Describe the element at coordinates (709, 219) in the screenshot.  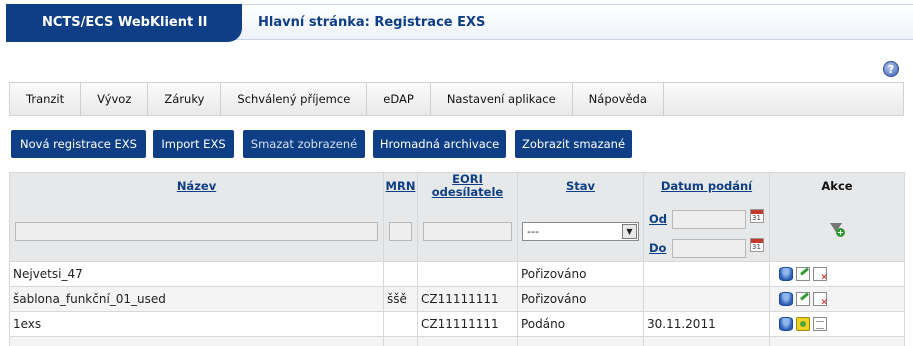
I see `date-from-input` at that location.